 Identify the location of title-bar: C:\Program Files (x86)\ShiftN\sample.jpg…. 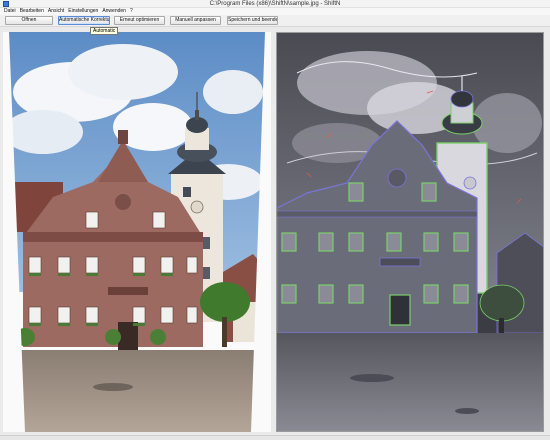
(275, 4).